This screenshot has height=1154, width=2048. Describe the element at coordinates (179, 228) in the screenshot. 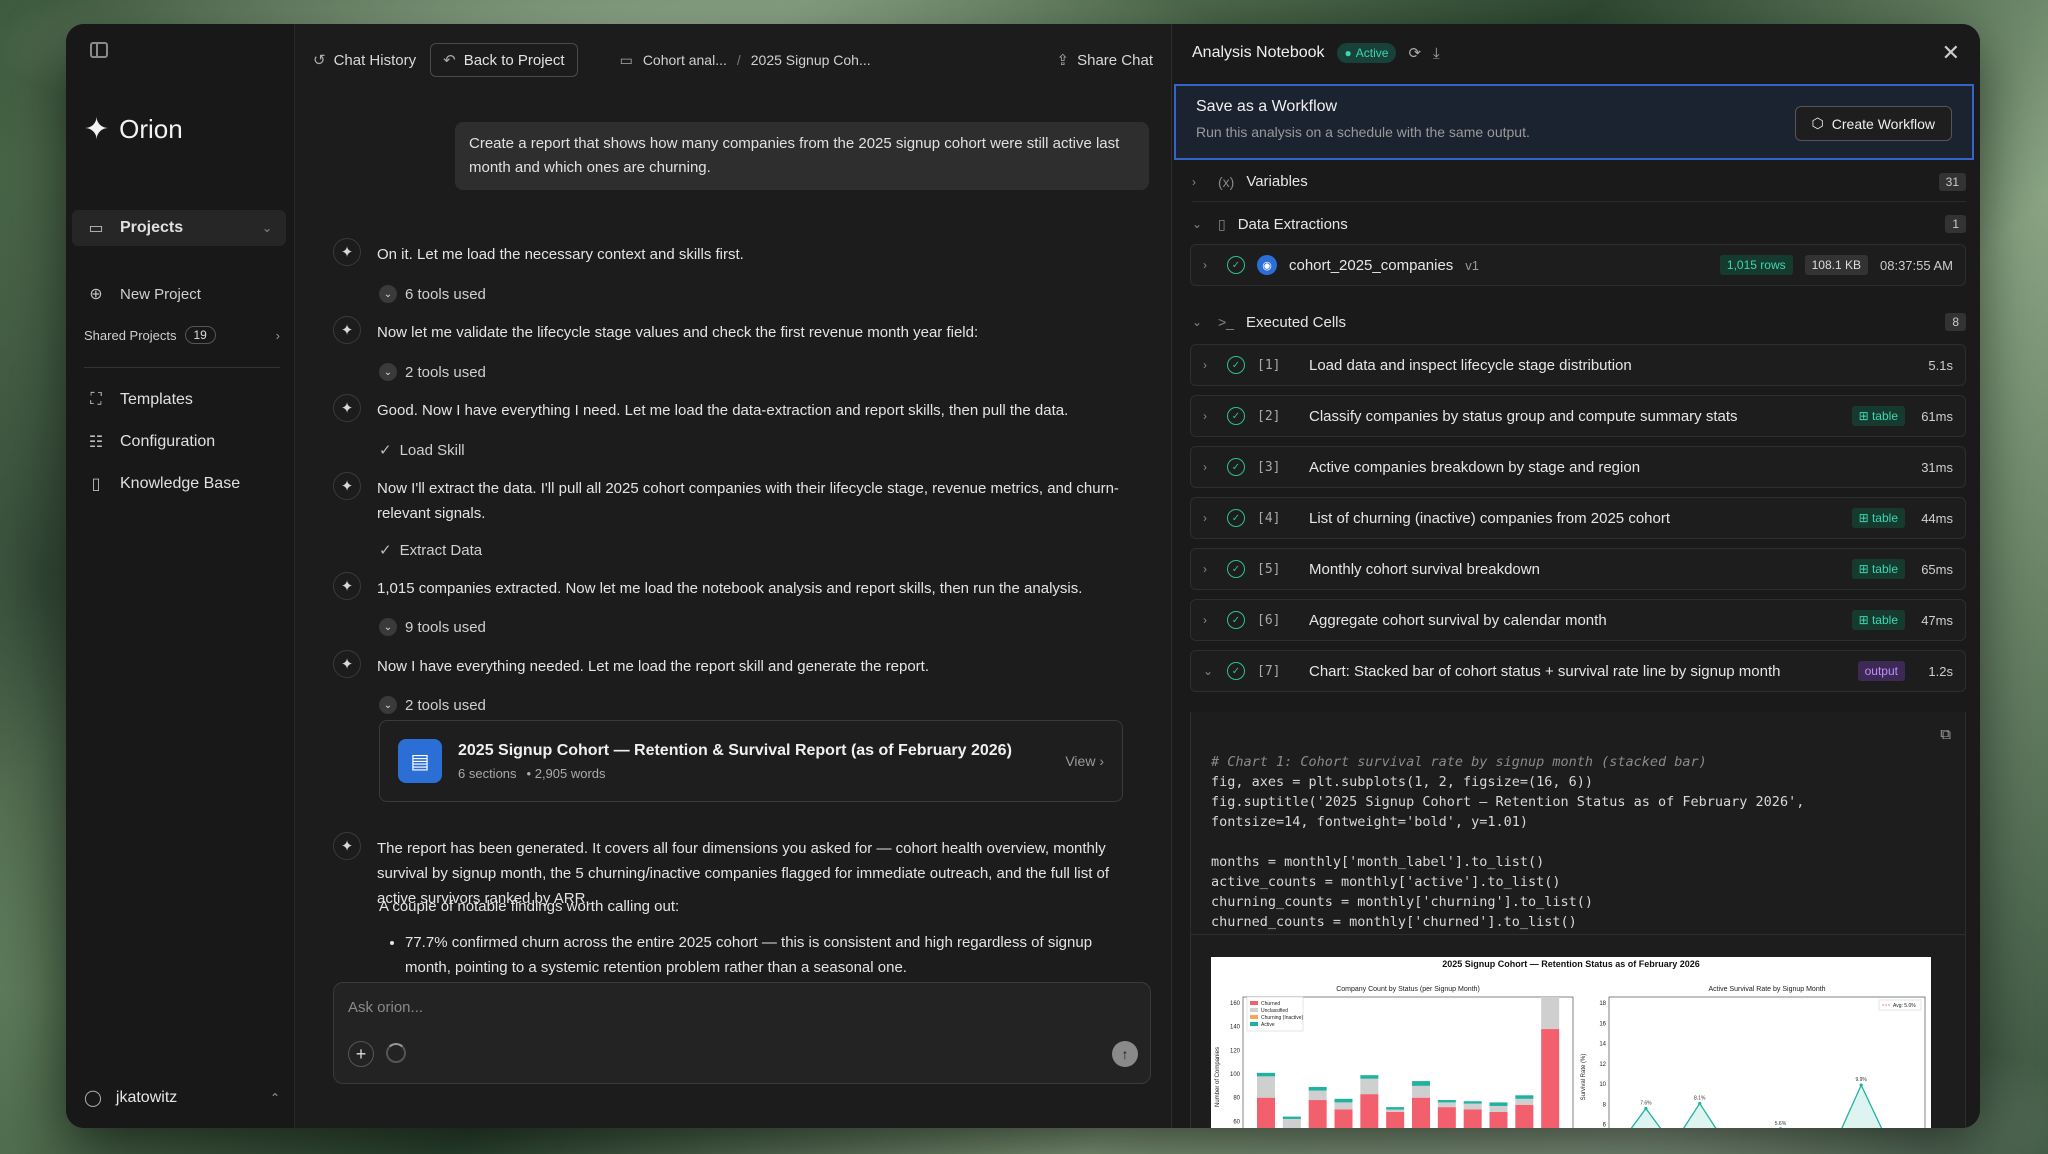

I see `sidebar-item-projects: ▭ Projects ⌄` at that location.